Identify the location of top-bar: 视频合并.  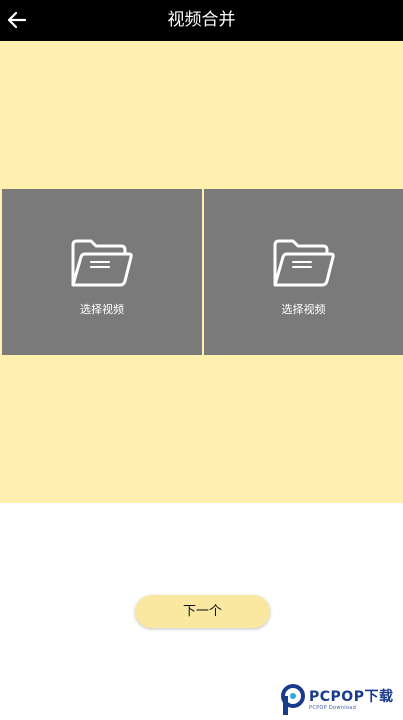
(201, 20).